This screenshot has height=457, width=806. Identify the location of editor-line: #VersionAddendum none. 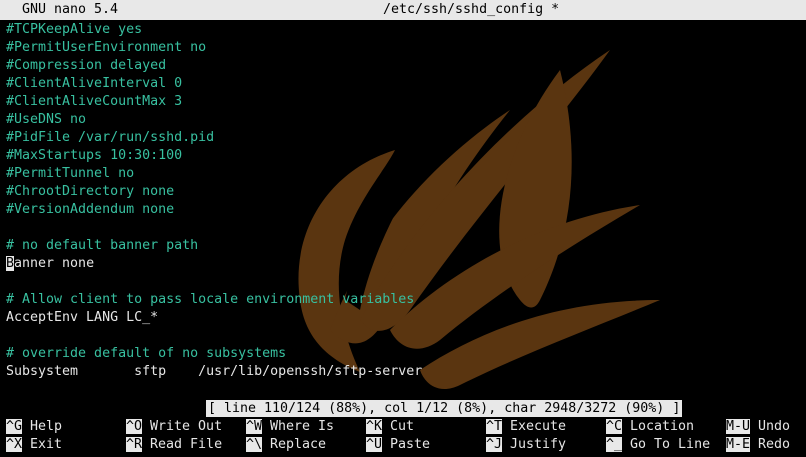
(214, 210).